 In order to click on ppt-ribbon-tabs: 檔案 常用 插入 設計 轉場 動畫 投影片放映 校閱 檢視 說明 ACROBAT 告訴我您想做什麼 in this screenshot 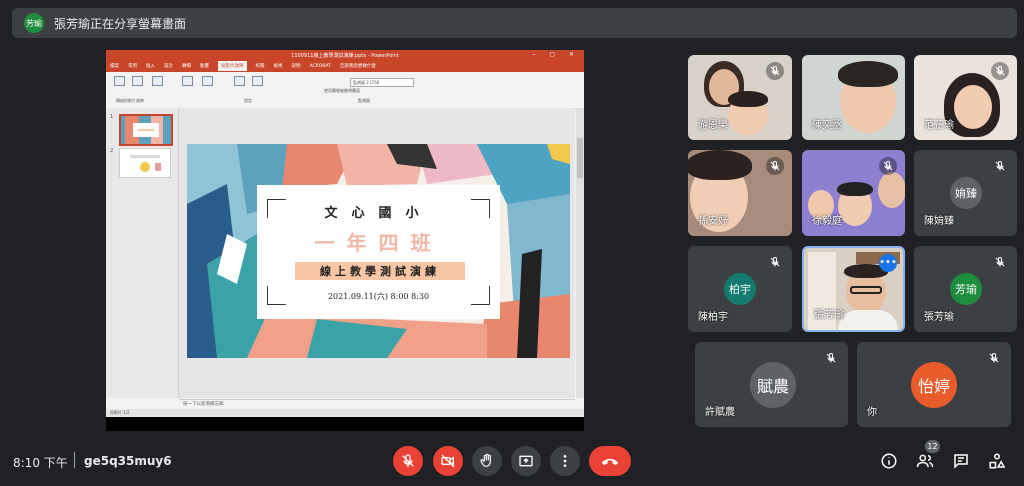, I will do `click(345, 66)`.